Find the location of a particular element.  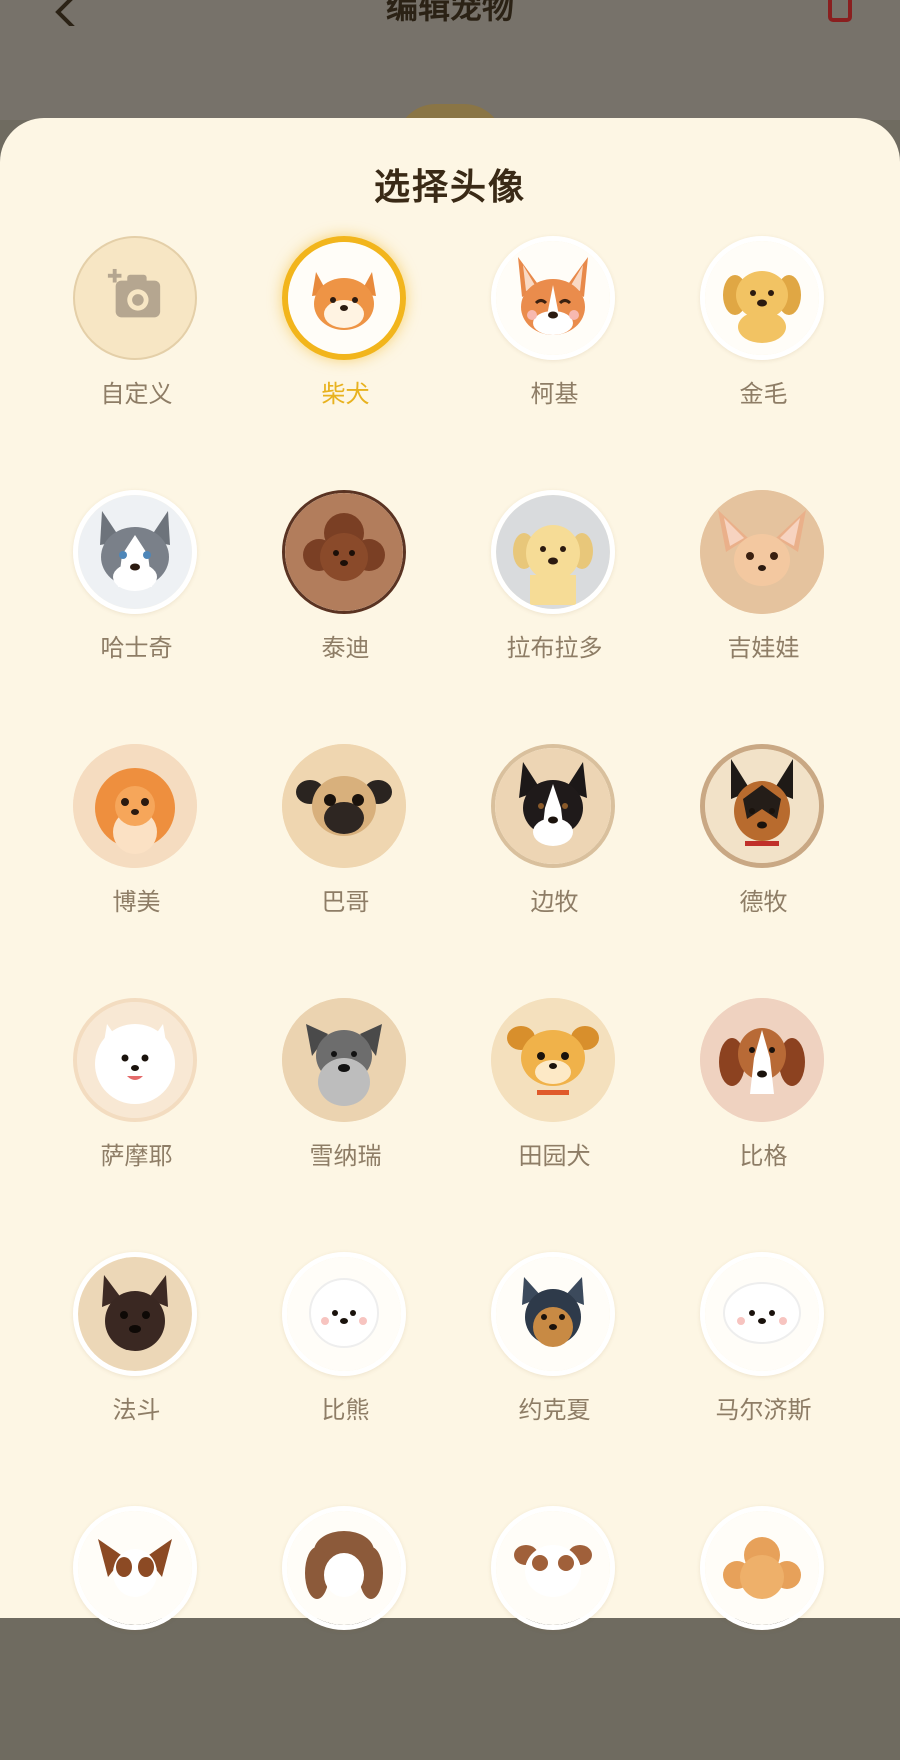

avatar-option-pomeranian: 博美 is located at coordinates (136, 871).